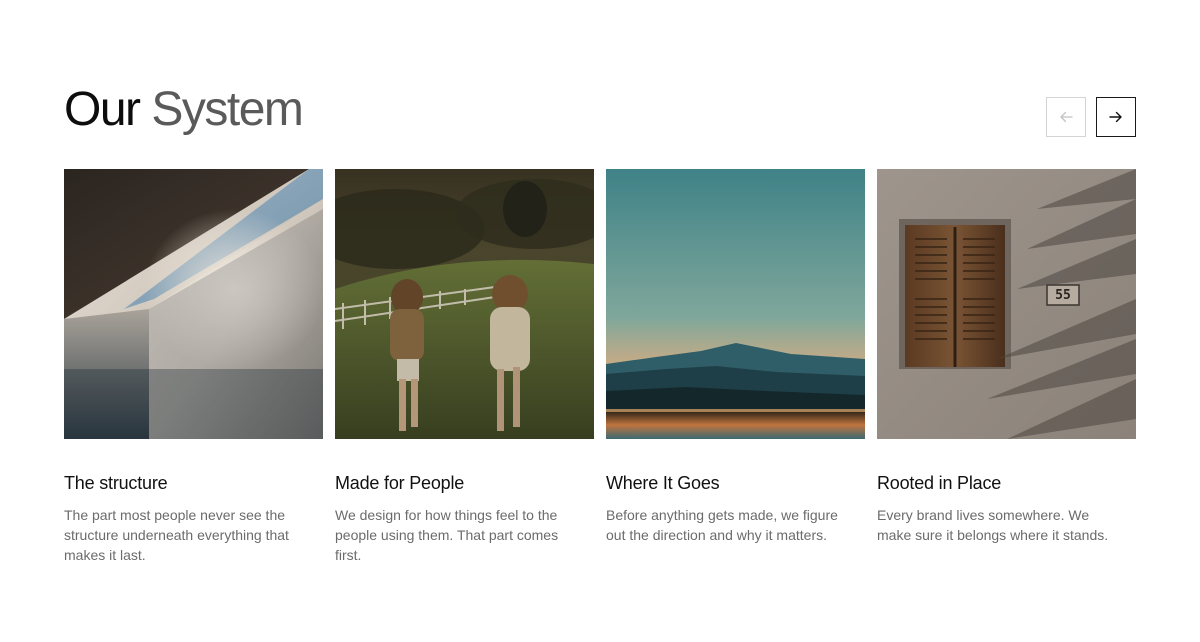  I want to click on arrow-right-icon, so click(1116, 117).